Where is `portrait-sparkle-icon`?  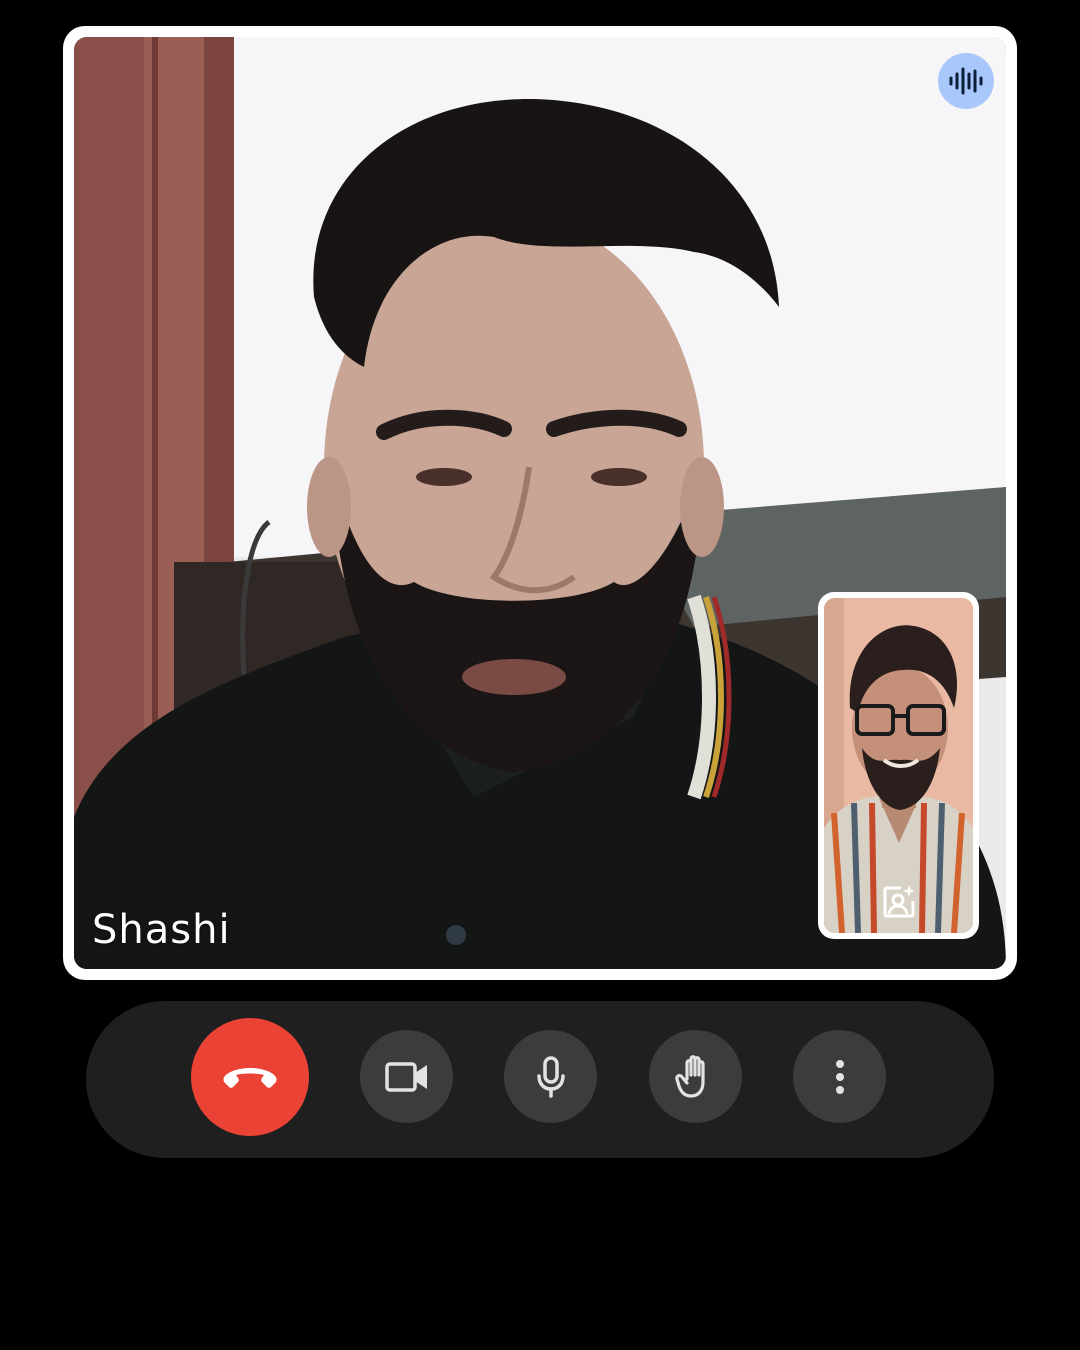 portrait-sparkle-icon is located at coordinates (899, 901).